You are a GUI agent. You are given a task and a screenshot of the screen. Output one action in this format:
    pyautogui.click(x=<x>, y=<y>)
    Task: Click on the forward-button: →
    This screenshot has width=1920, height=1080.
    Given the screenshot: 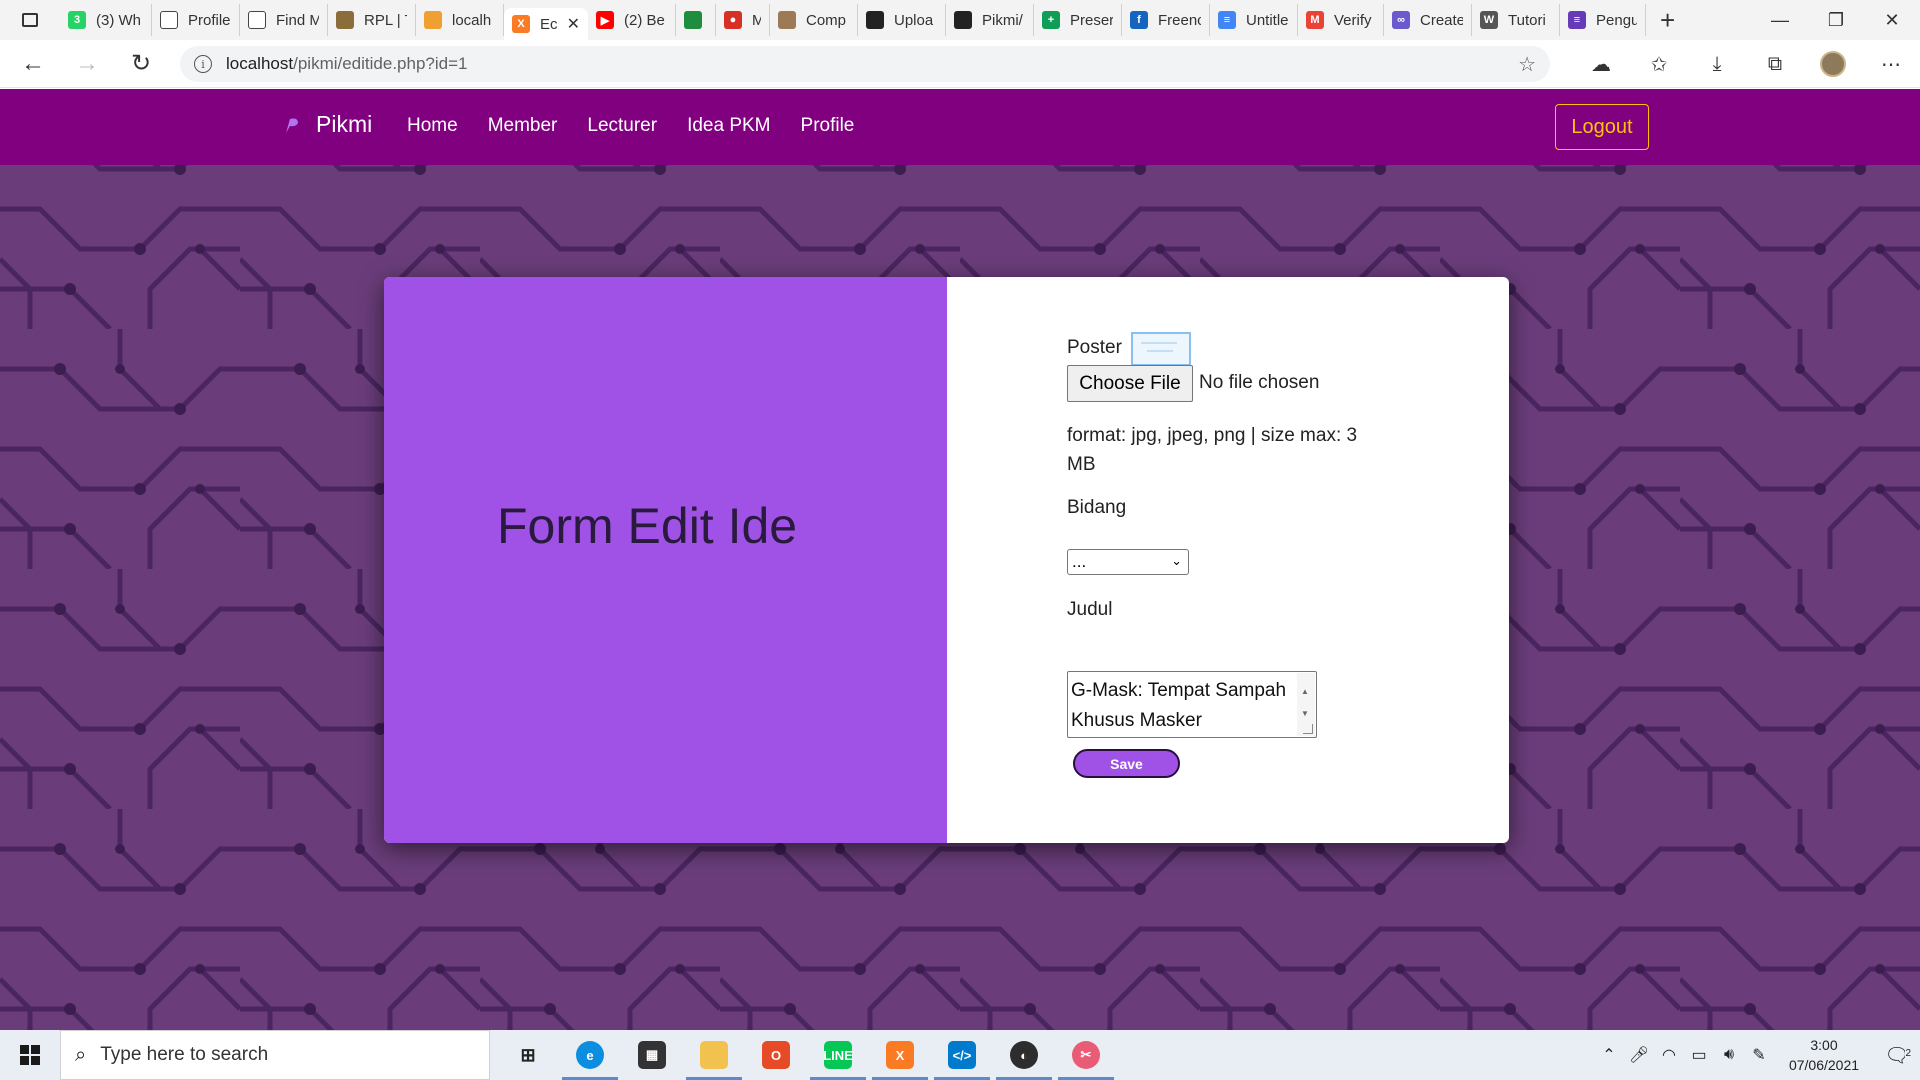 What is the action you would take?
    pyautogui.click(x=87, y=64)
    